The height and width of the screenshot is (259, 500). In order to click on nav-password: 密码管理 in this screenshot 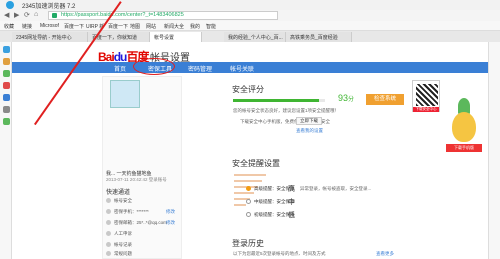, I will do `click(200, 68)`.